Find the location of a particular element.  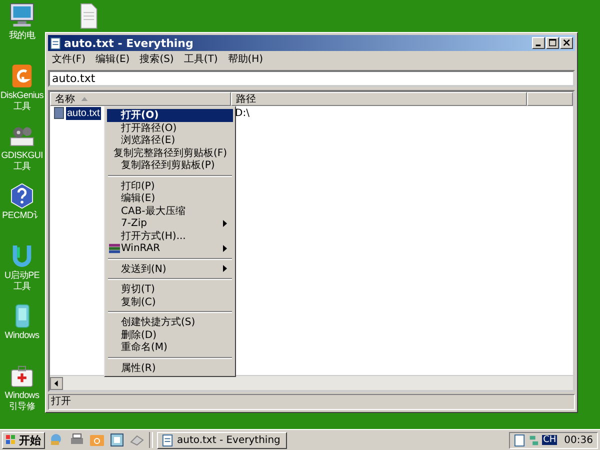

menu-item: 复制完整路径到剪贴板(F) is located at coordinates (170, 152).